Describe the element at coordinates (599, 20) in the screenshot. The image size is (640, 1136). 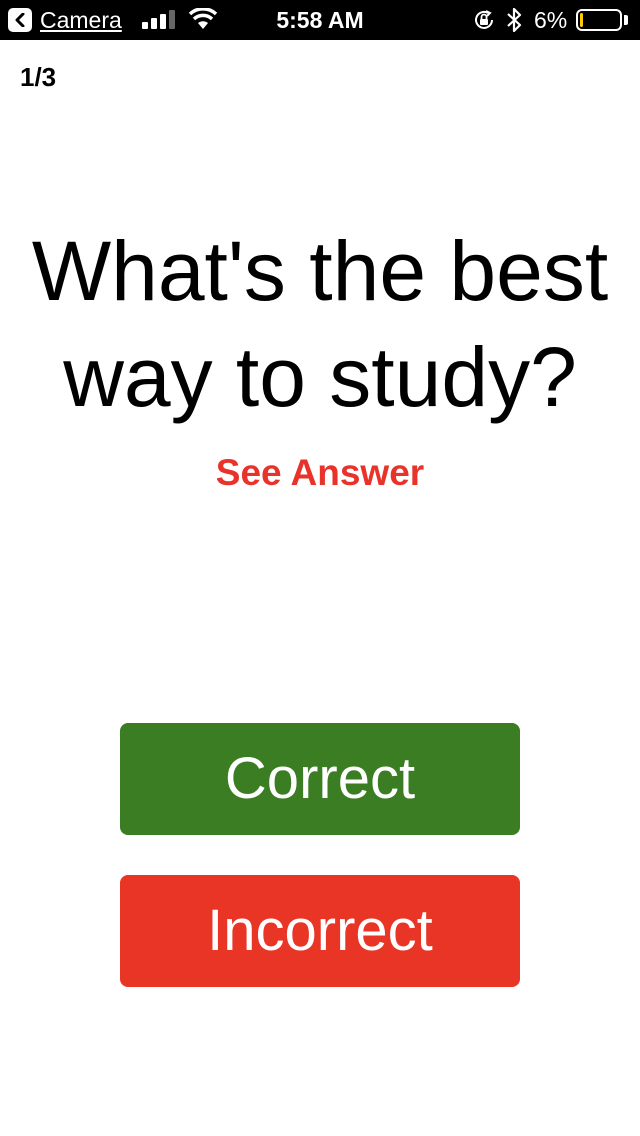
I see `battery-icon` at that location.